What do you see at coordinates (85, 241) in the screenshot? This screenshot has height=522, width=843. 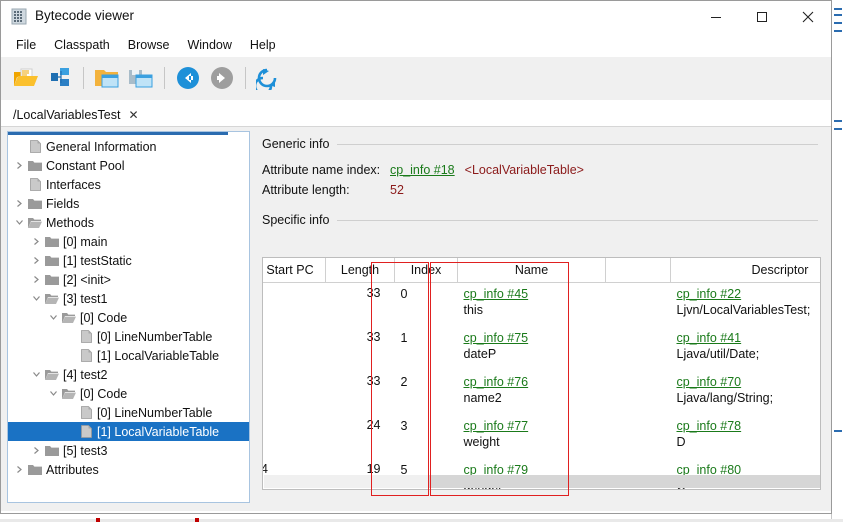 I see `tree-item-label: [0] main` at bounding box center [85, 241].